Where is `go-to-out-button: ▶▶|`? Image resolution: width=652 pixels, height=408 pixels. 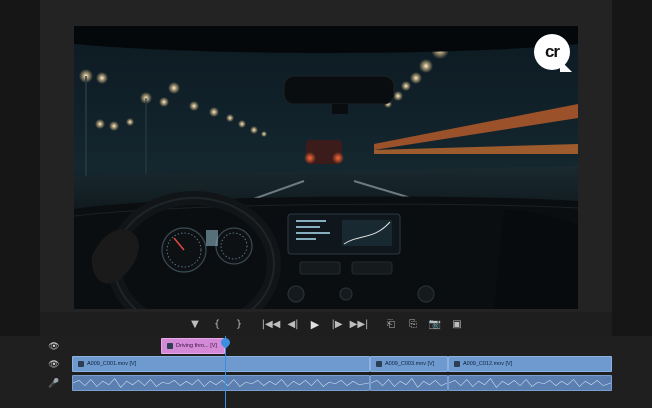
go-to-out-button: ▶▶| is located at coordinates (359, 324).